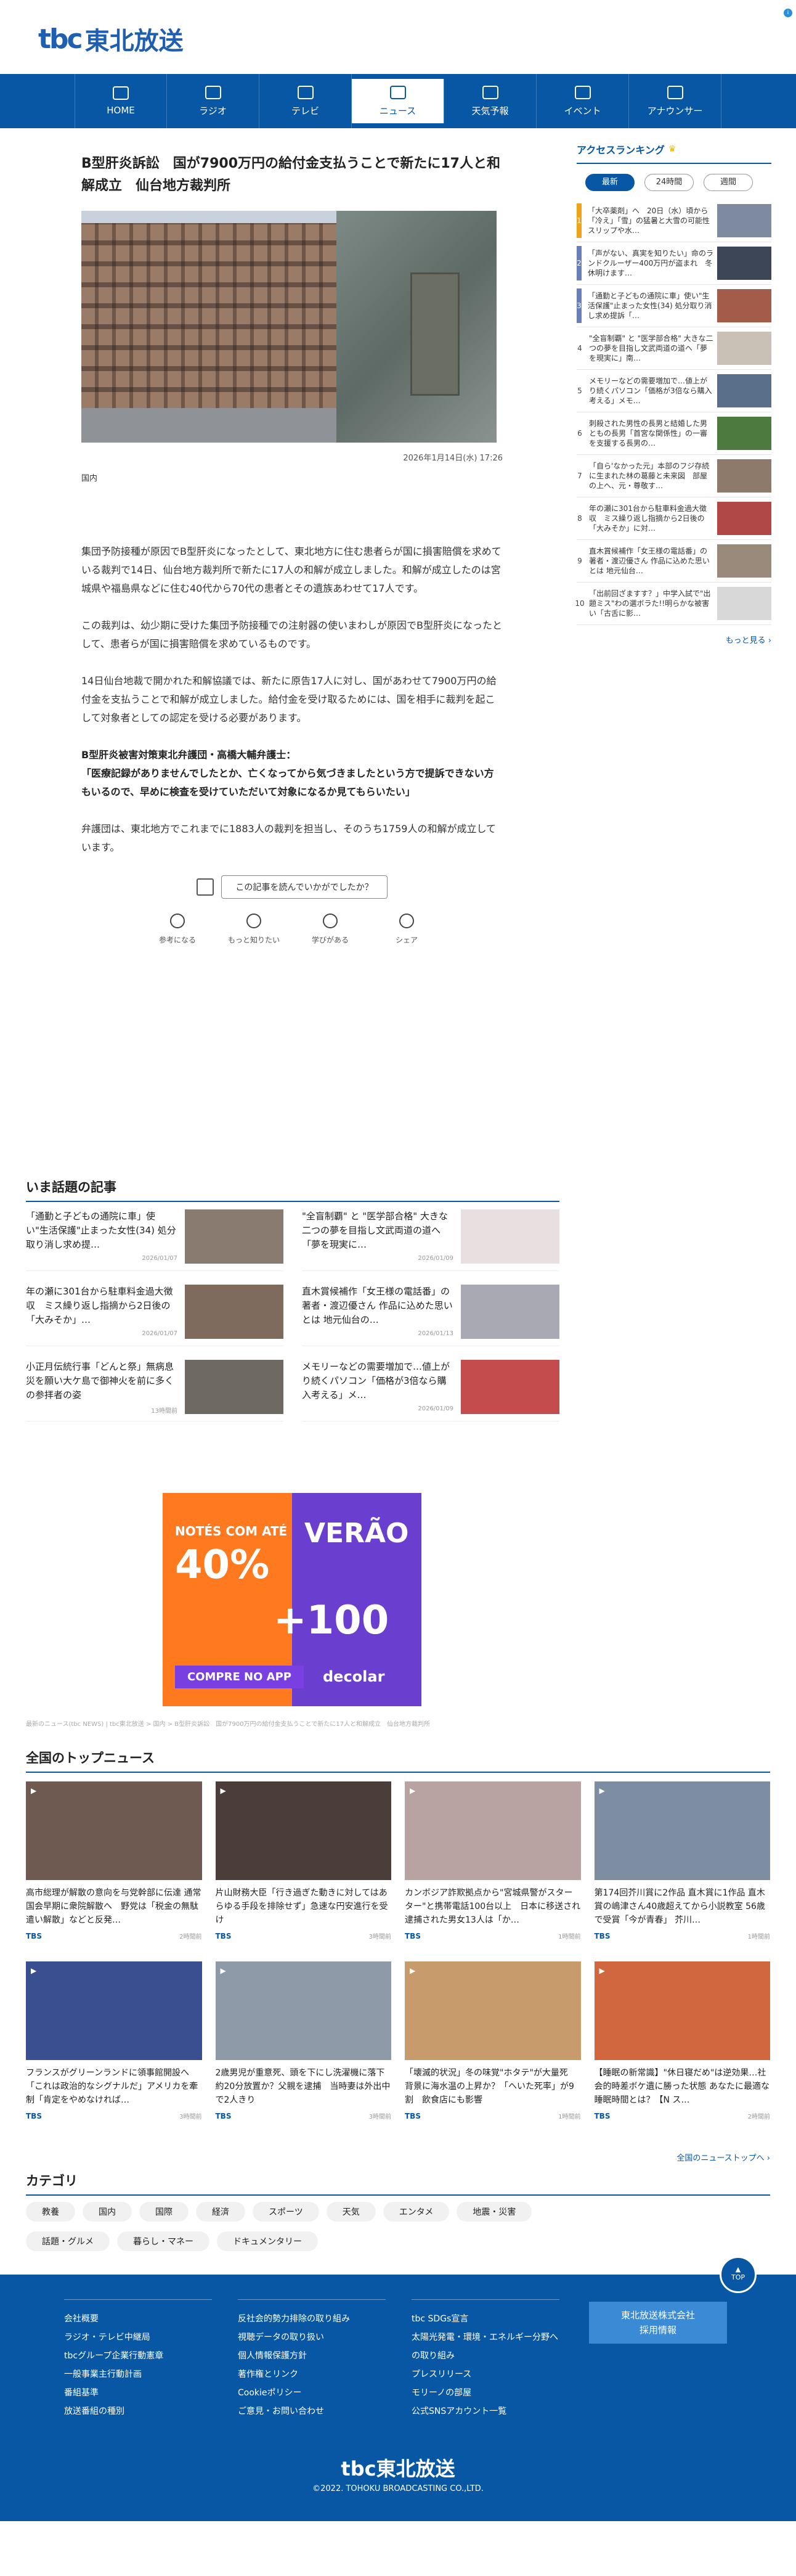 This screenshot has width=796, height=2576. Describe the element at coordinates (351, 2212) in the screenshot. I see `category-chip: 天気` at that location.